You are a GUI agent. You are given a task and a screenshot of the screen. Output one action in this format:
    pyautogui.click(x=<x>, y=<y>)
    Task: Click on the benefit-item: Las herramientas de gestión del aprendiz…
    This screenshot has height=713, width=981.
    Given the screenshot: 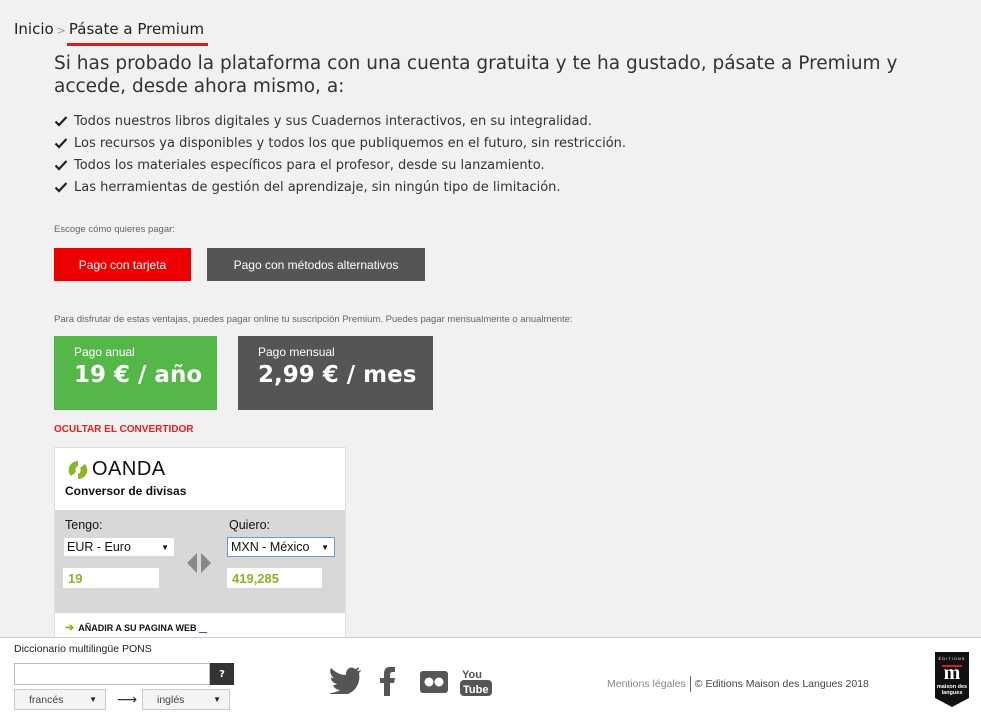 What is the action you would take?
    pyautogui.click(x=340, y=187)
    